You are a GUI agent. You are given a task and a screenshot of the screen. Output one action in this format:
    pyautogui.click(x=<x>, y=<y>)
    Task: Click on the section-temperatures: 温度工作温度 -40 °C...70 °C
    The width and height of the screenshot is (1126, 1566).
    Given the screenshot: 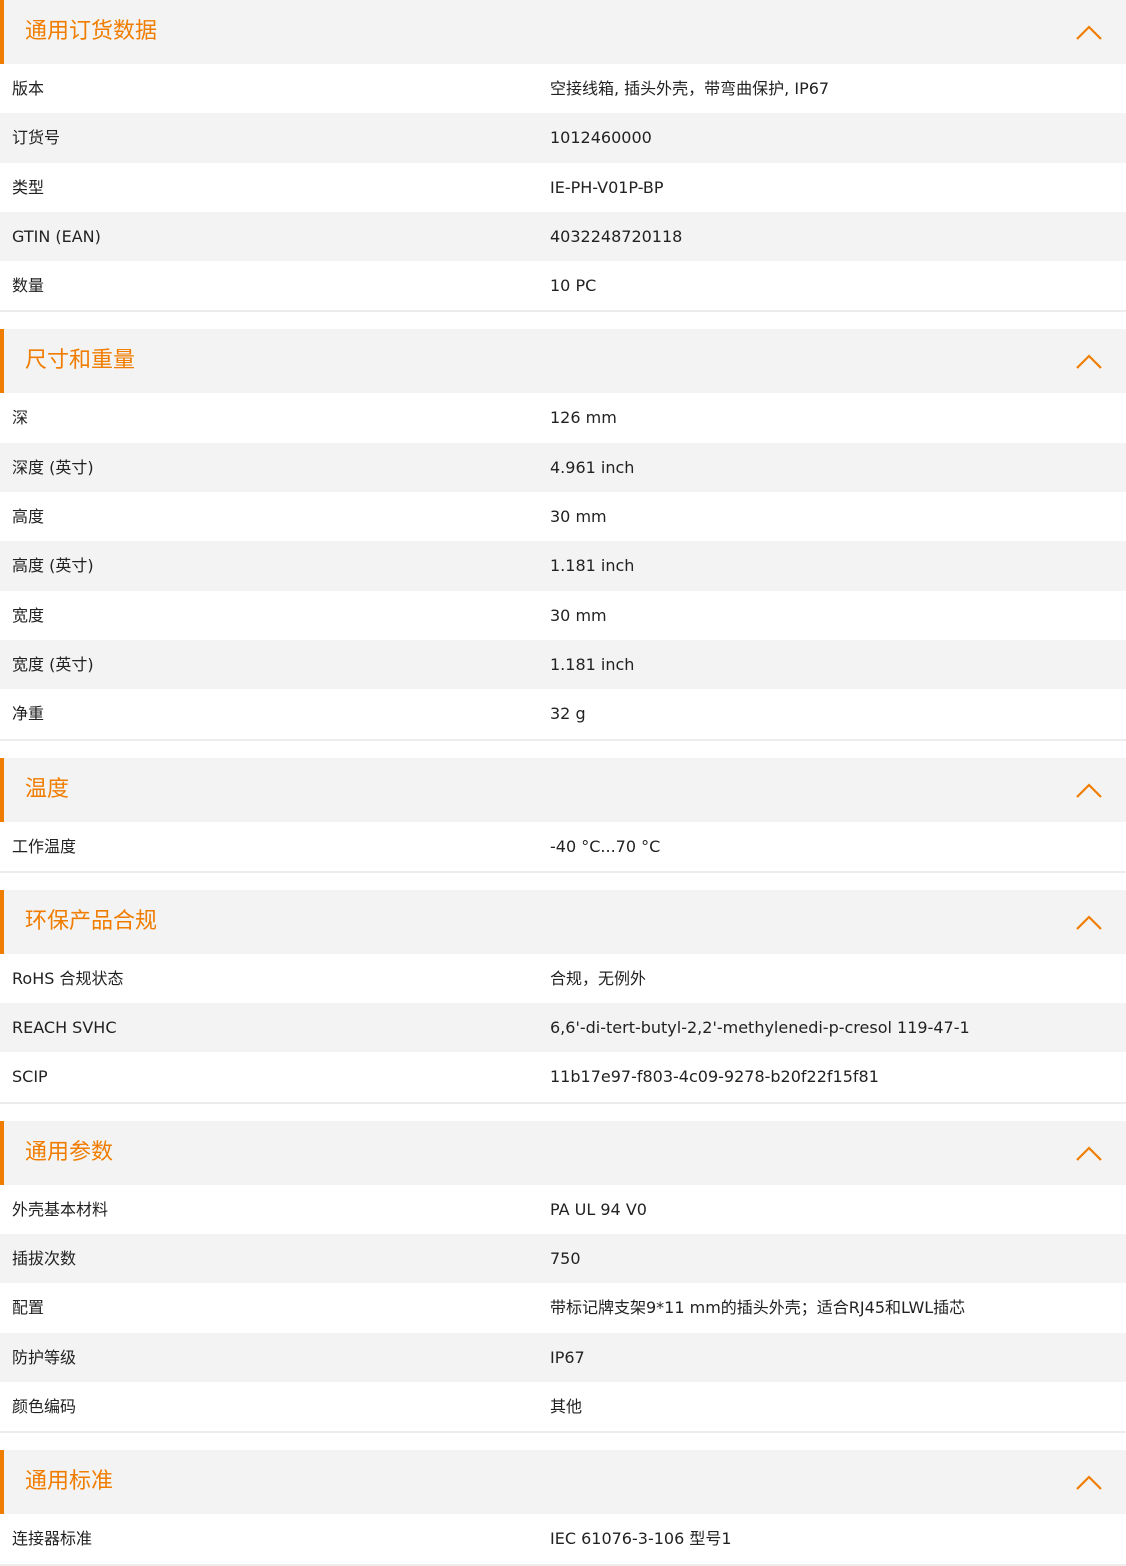 What is the action you would take?
    pyautogui.click(x=563, y=815)
    